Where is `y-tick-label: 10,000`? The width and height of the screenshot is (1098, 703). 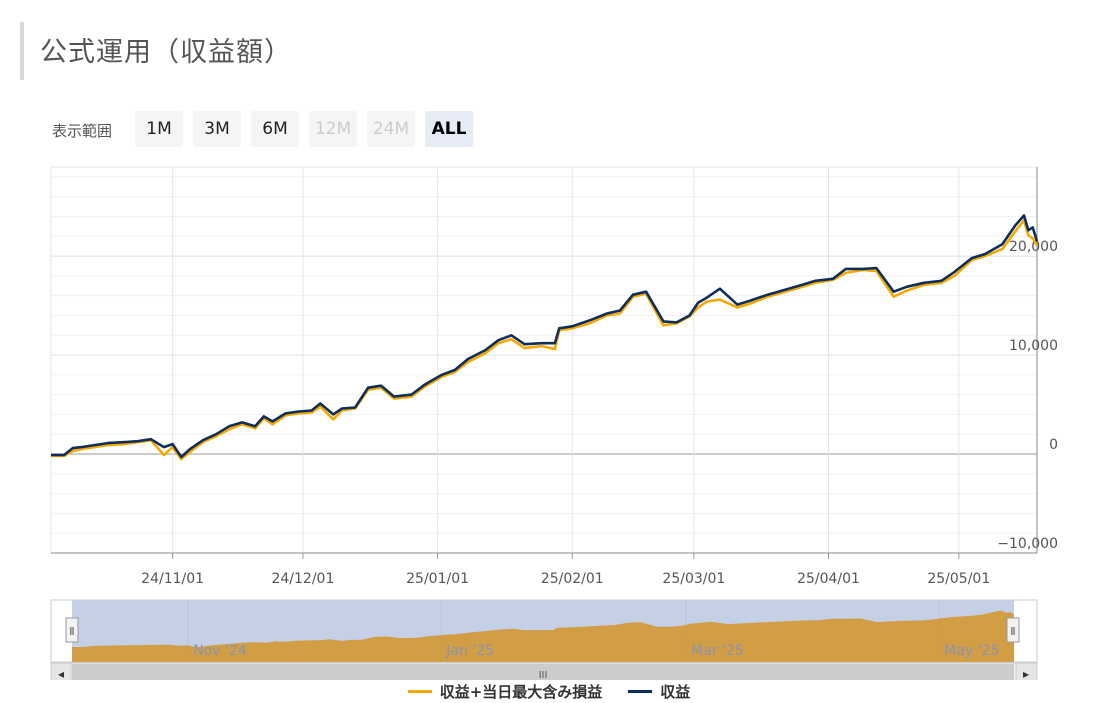 y-tick-label: 10,000 is located at coordinates (1033, 346).